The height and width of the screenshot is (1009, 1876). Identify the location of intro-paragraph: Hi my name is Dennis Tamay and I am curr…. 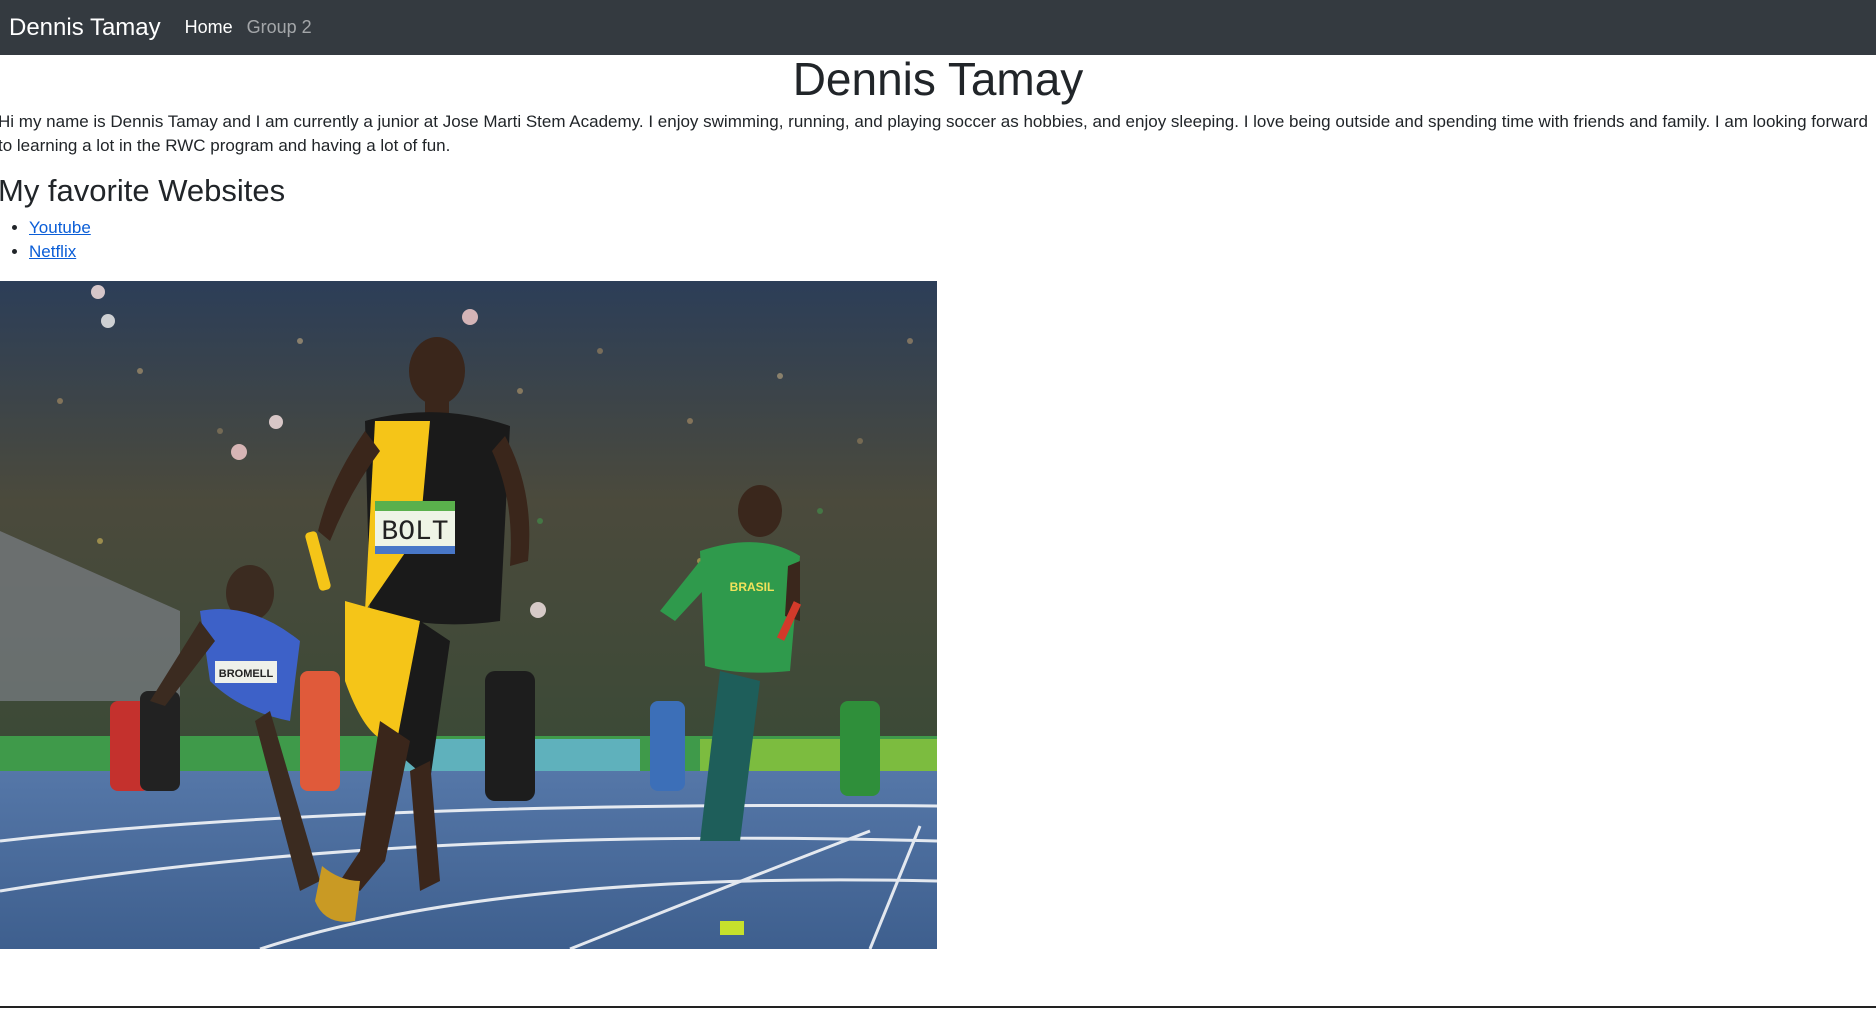
(934, 133).